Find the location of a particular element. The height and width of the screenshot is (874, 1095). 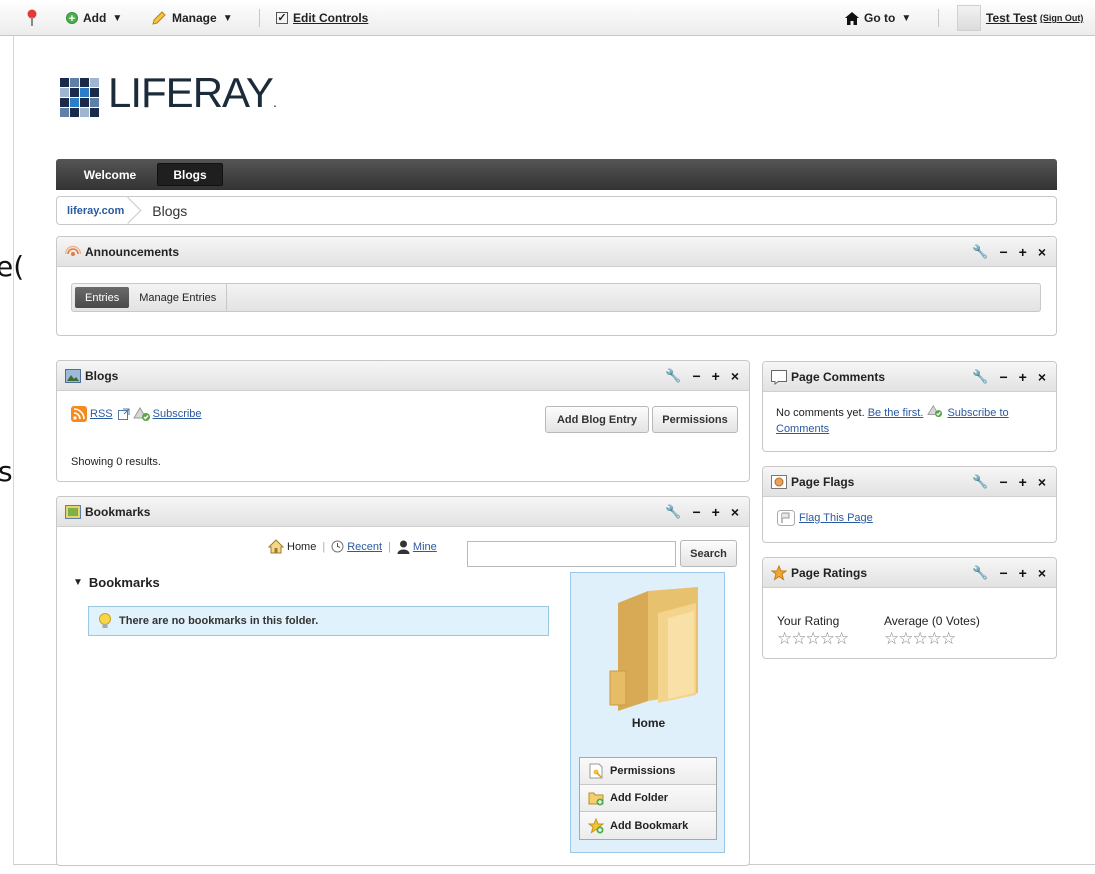

rss-link: RSS is located at coordinates (101, 414).